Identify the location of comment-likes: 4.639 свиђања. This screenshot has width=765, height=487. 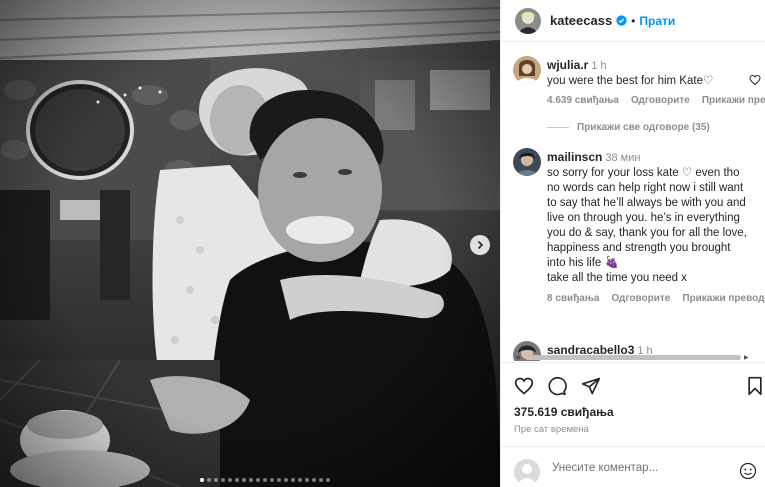
(583, 100).